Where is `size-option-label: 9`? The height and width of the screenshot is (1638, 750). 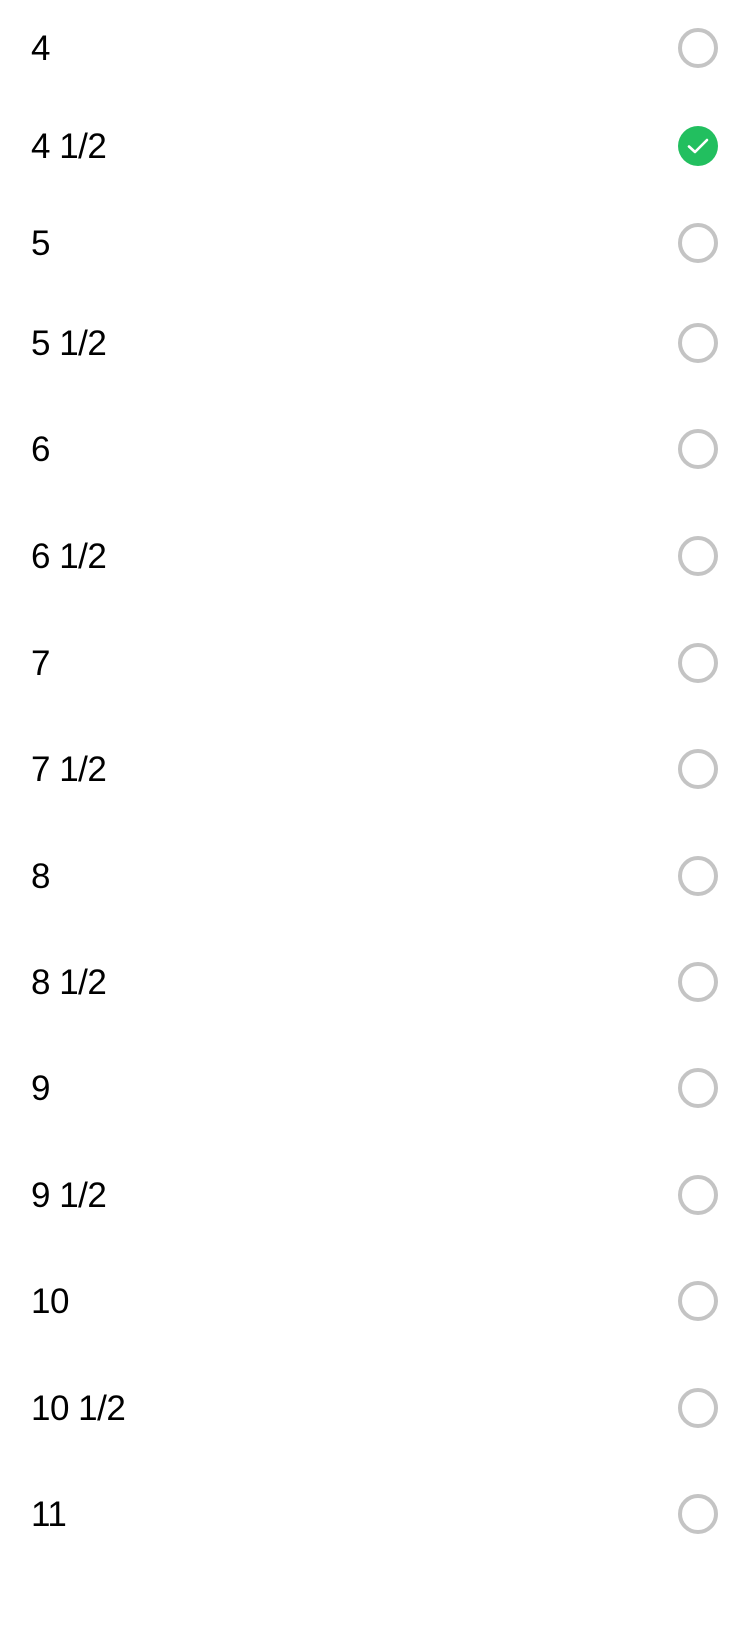
size-option-label: 9 is located at coordinates (40, 1088).